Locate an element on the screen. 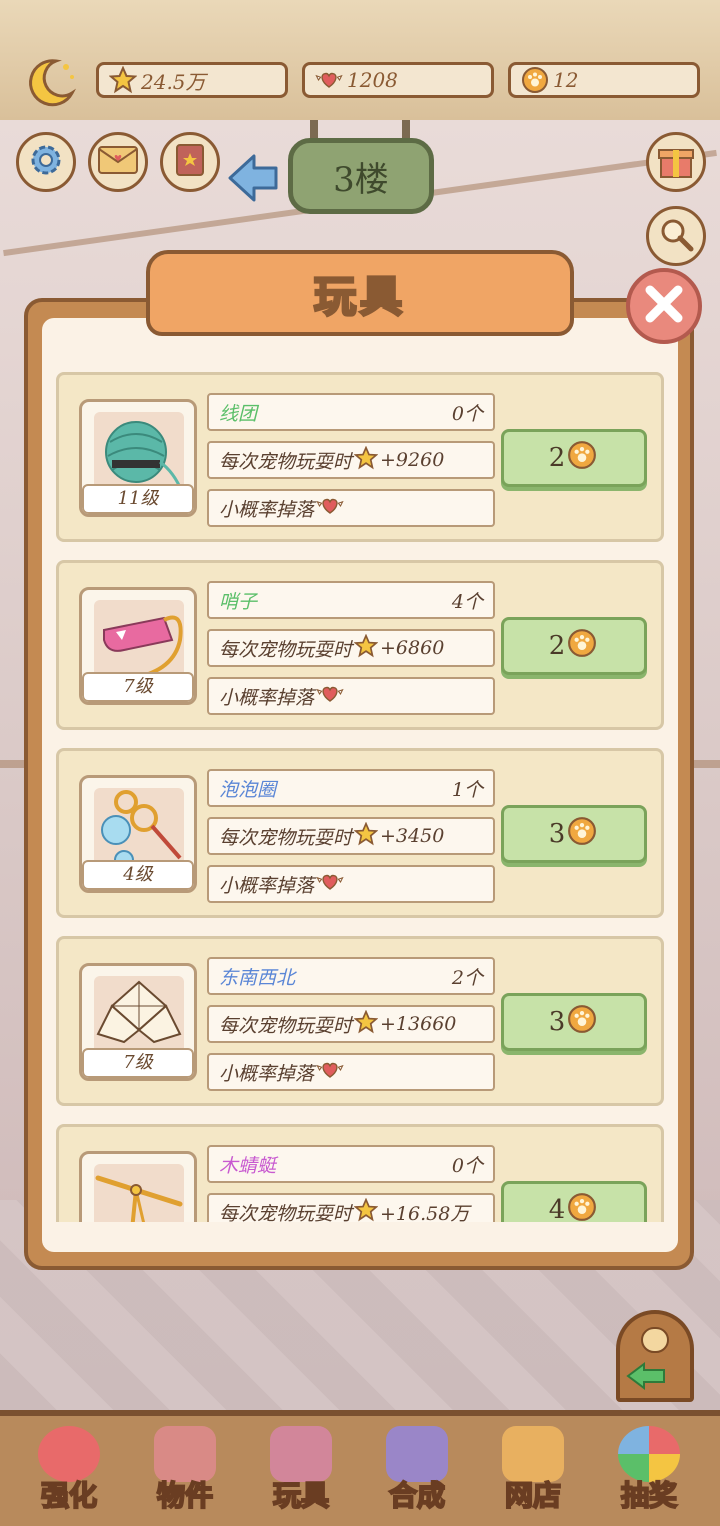 The width and height of the screenshot is (720, 1526). mail-button is located at coordinates (118, 162).